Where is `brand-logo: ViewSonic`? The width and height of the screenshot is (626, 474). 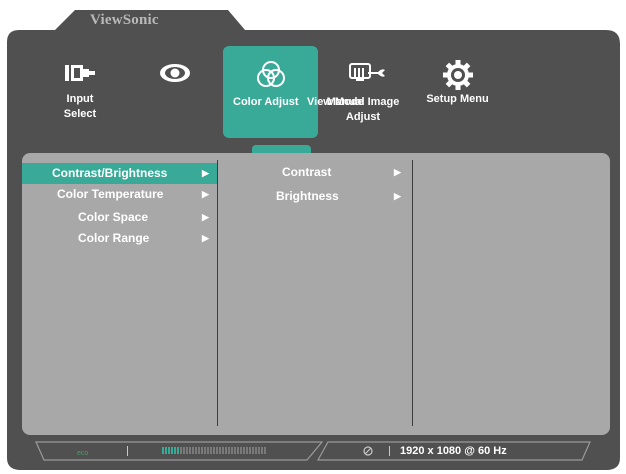
brand-logo: ViewSonic is located at coordinates (124, 20).